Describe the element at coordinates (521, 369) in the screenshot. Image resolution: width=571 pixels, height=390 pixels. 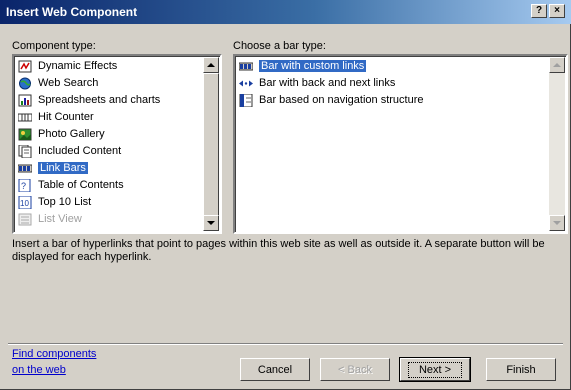
I see `finish-button: Finish` at that location.